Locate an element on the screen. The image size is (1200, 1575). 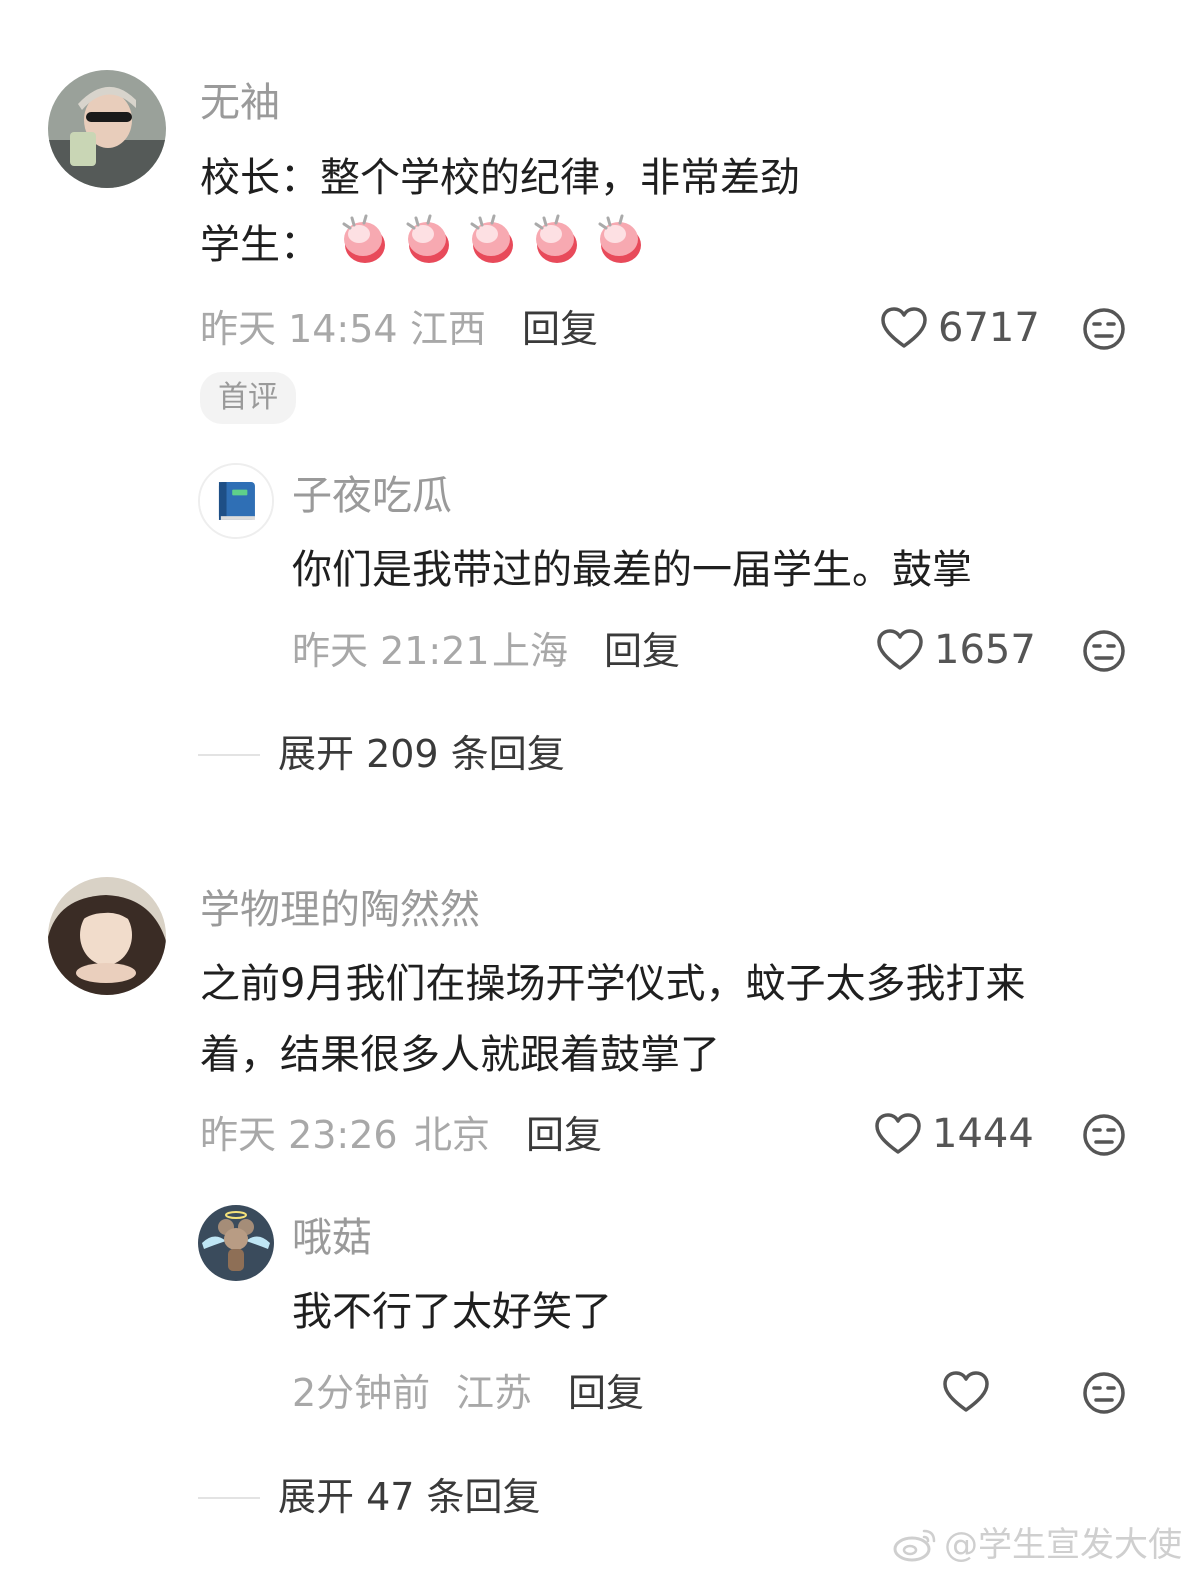
comment-location: 北京 is located at coordinates (452, 1135).